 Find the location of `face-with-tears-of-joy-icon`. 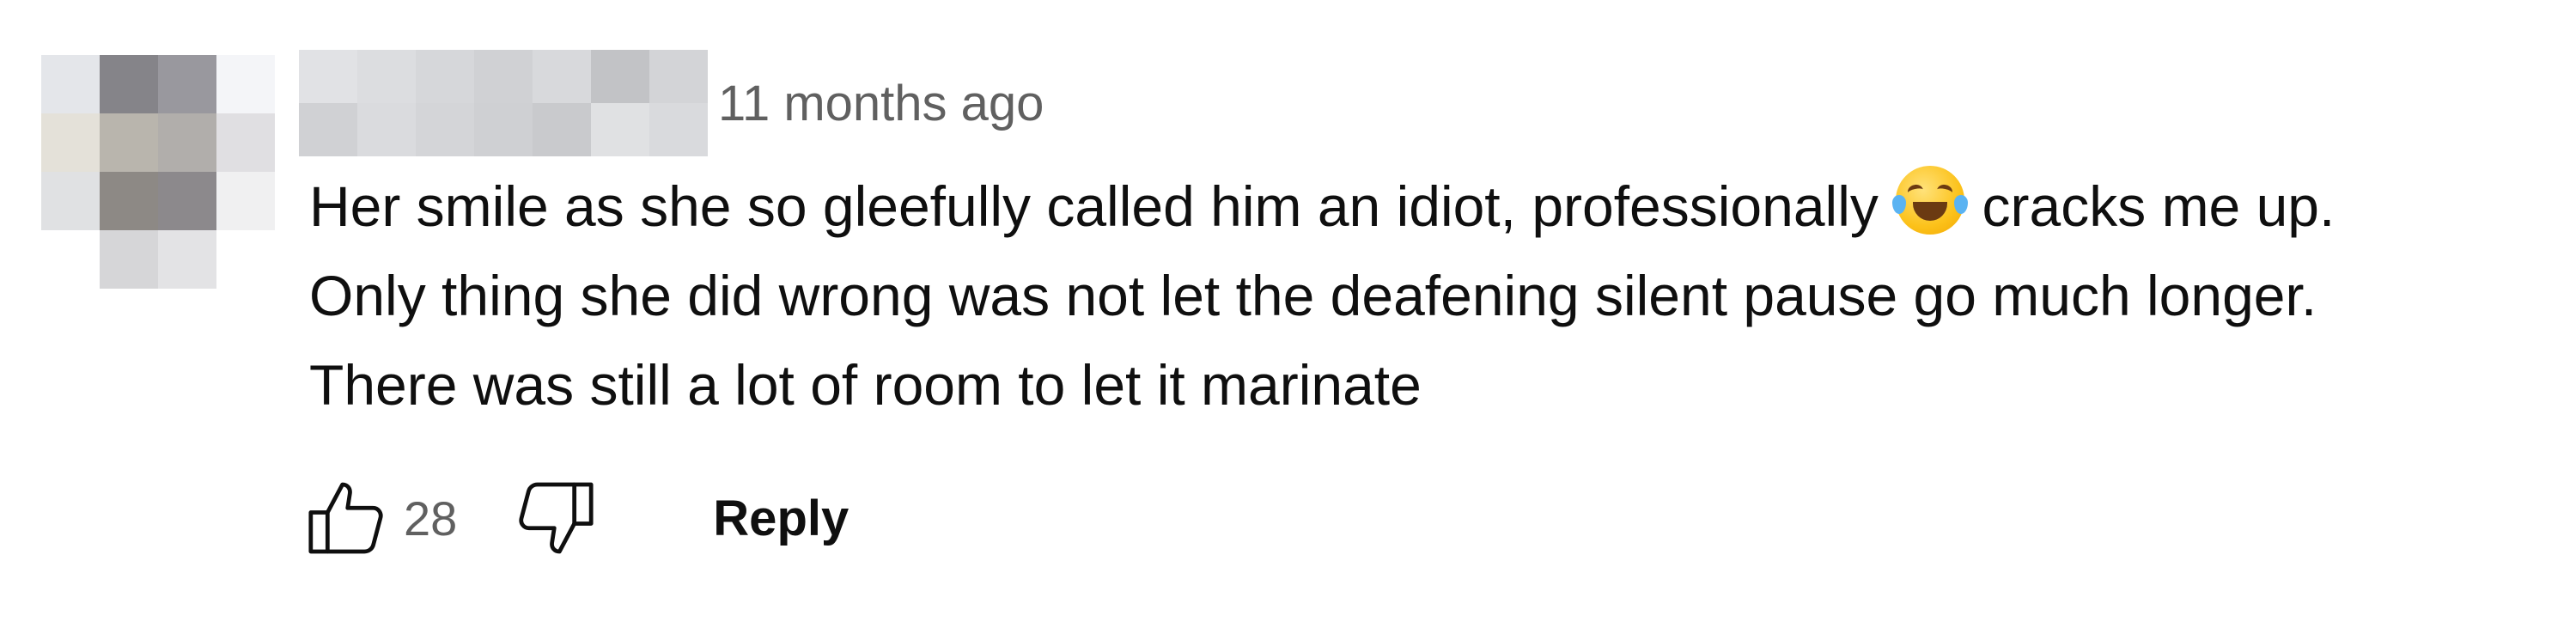

face-with-tears-of-joy-icon is located at coordinates (1930, 200).